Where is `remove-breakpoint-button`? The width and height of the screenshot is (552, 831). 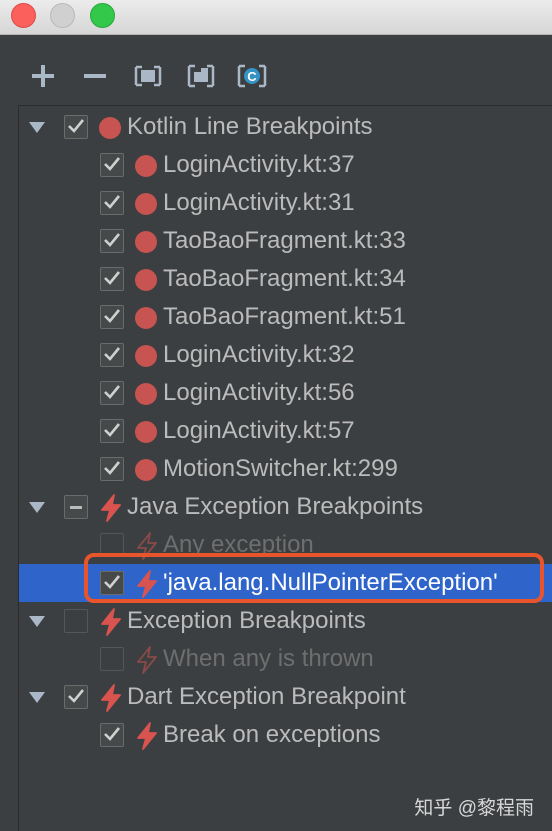
remove-breakpoint-button is located at coordinates (95, 76).